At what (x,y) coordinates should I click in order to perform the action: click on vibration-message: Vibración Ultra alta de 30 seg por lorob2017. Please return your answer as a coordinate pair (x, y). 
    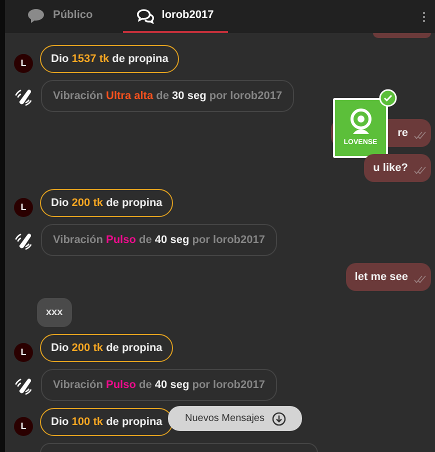
    Looking at the image, I should click on (167, 96).